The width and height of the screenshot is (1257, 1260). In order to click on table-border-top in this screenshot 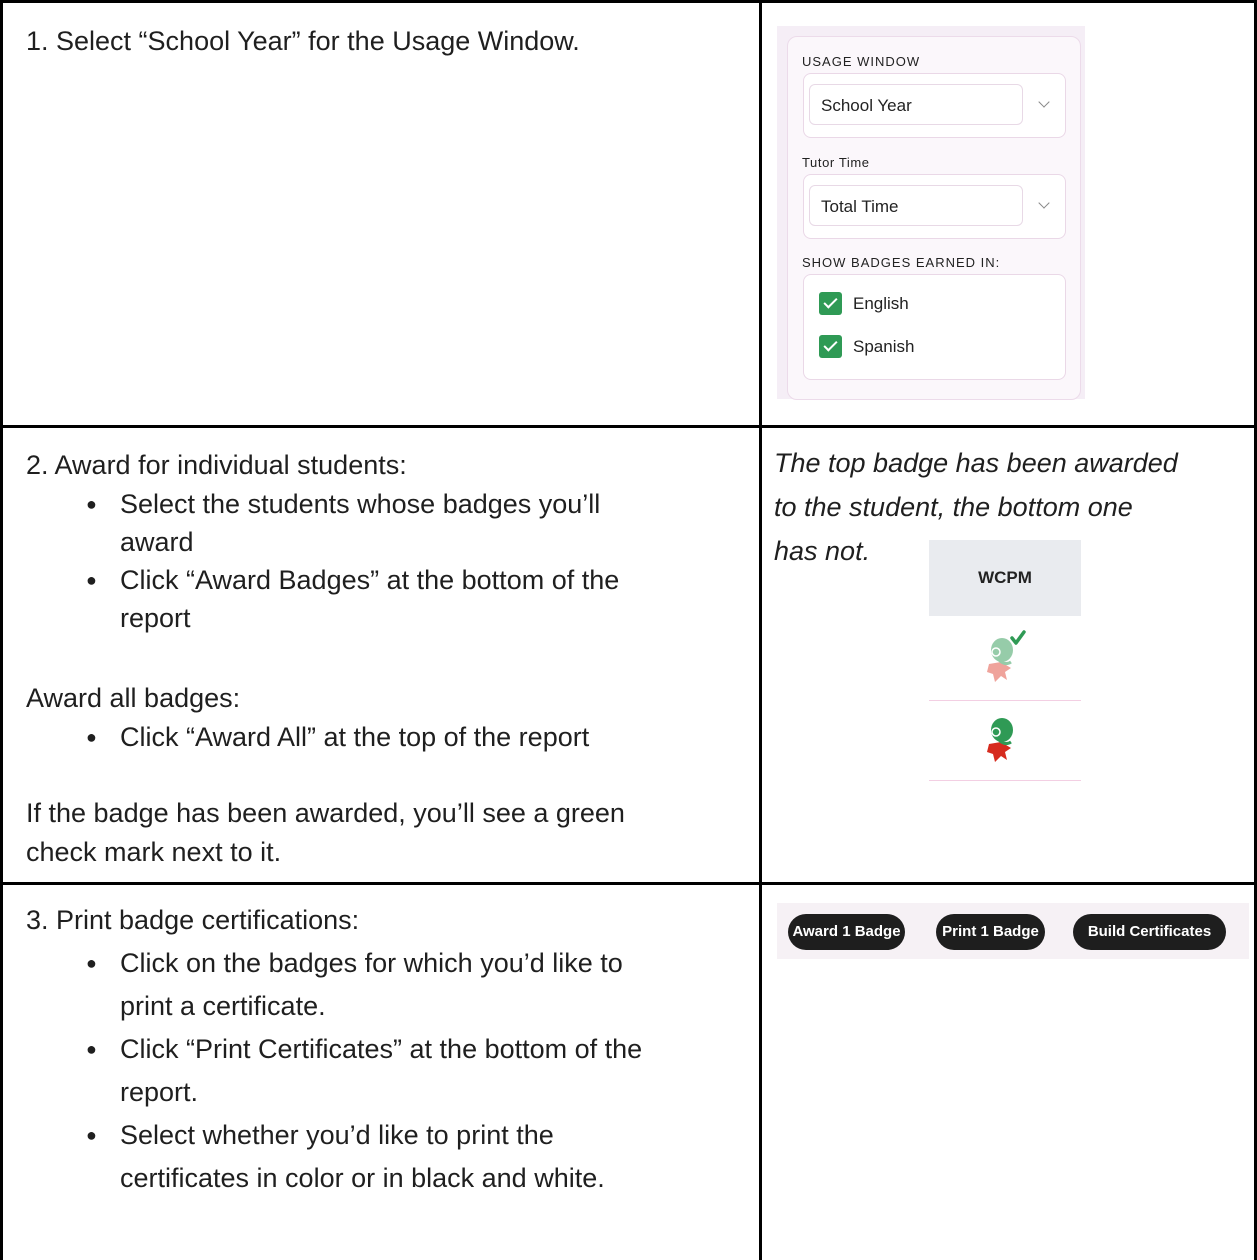, I will do `click(628, 1)`.